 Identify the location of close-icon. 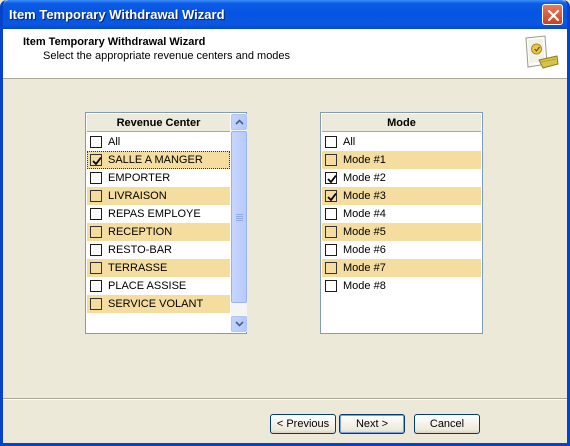
(553, 15).